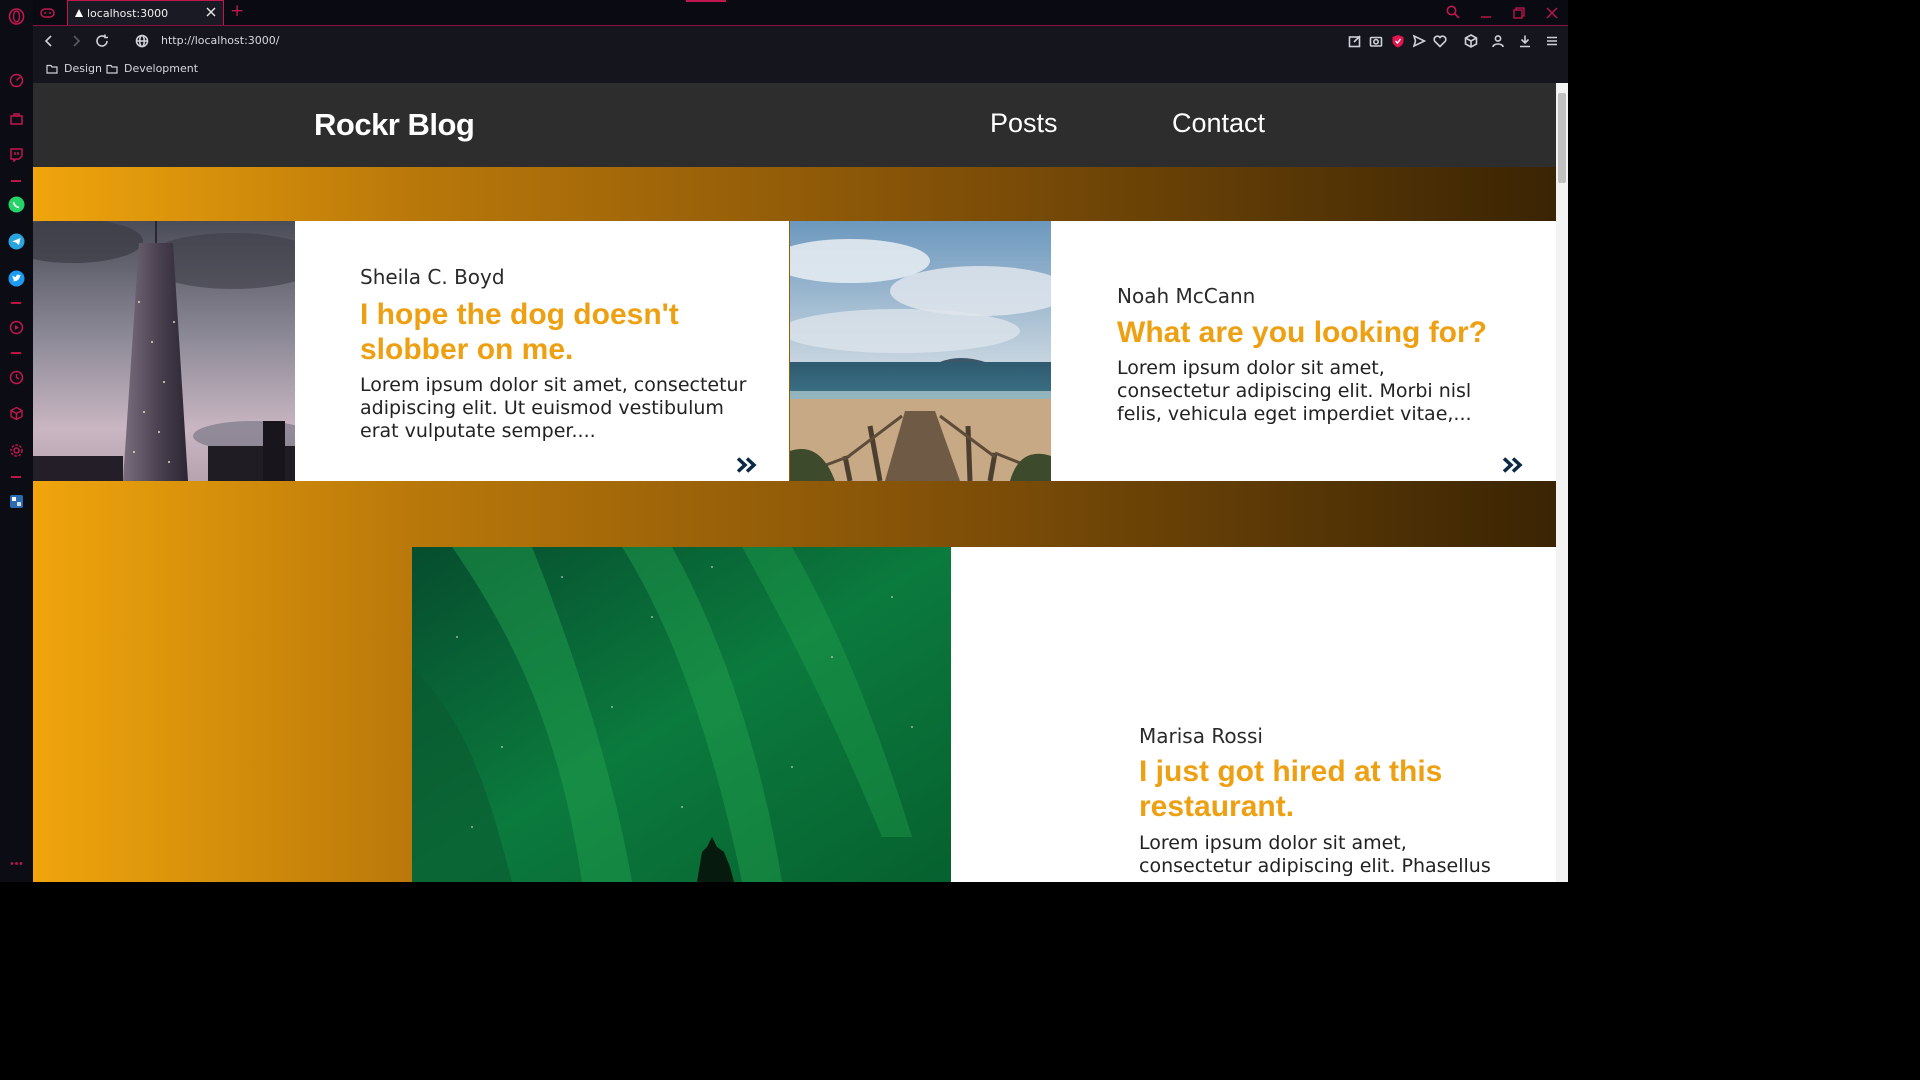 The height and width of the screenshot is (1080, 1920). What do you see at coordinates (1376, 43) in the screenshot?
I see `camera-icon` at bounding box center [1376, 43].